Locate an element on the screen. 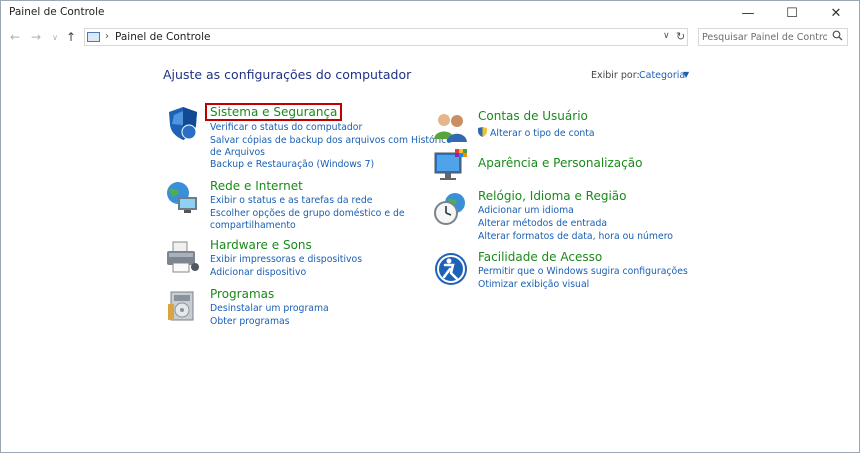  link-check-computer-status: Verificar o status do computador is located at coordinates (286, 127).